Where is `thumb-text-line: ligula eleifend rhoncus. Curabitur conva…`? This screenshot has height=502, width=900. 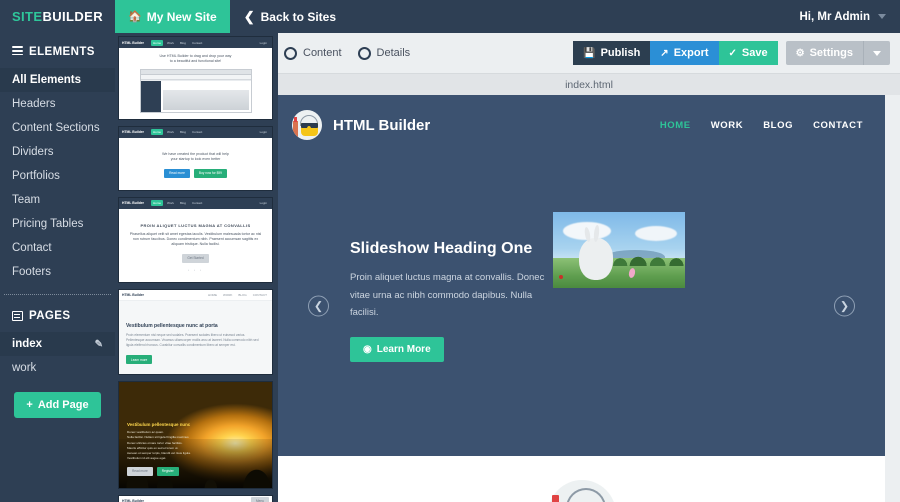 thumb-text-line: ligula eleifend rhoncus. Curabitur conva… is located at coordinates (181, 344).